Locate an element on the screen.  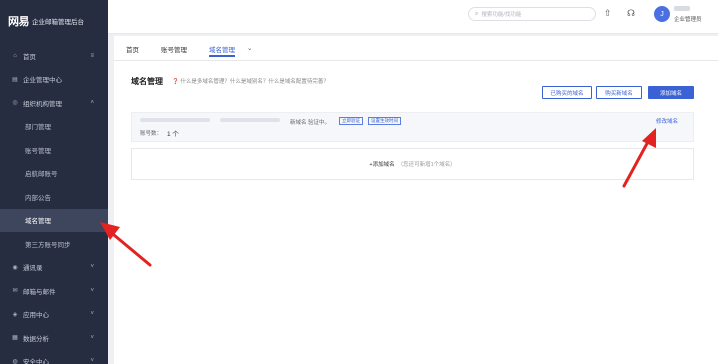
sidebar-item-5: 启航邮账号 is located at coordinates (54, 174).